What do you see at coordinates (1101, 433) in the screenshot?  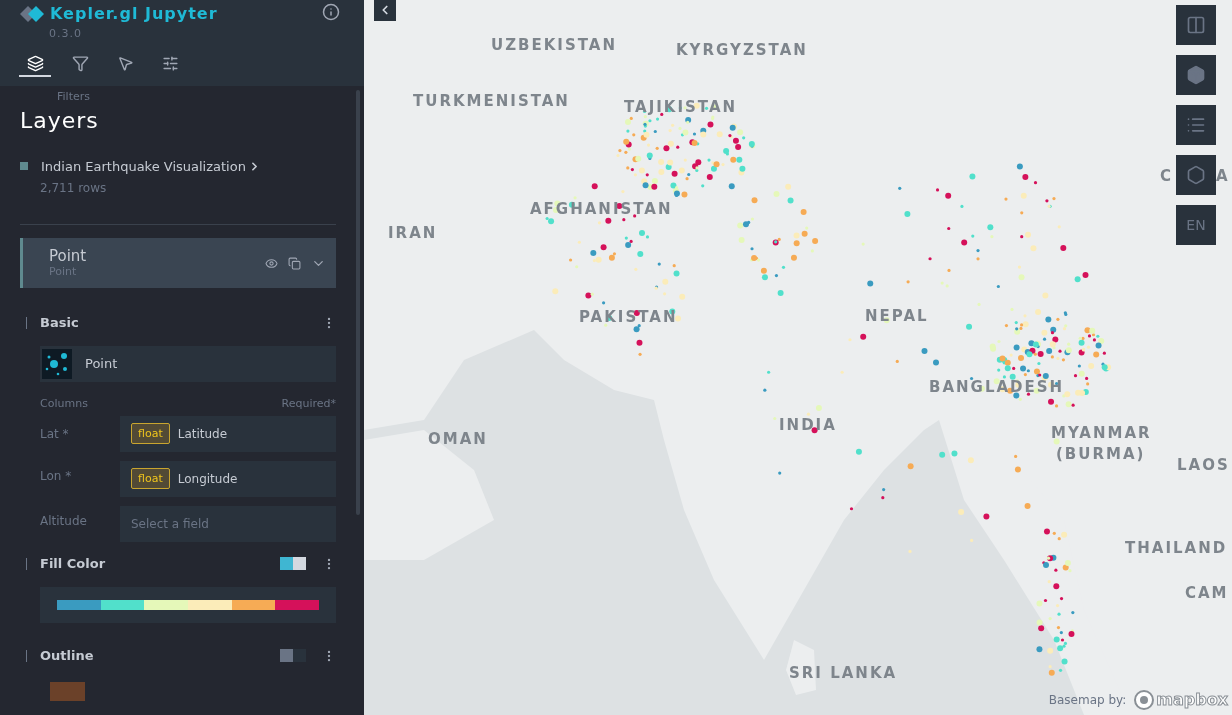 I see `map-label: MYANMAR` at bounding box center [1101, 433].